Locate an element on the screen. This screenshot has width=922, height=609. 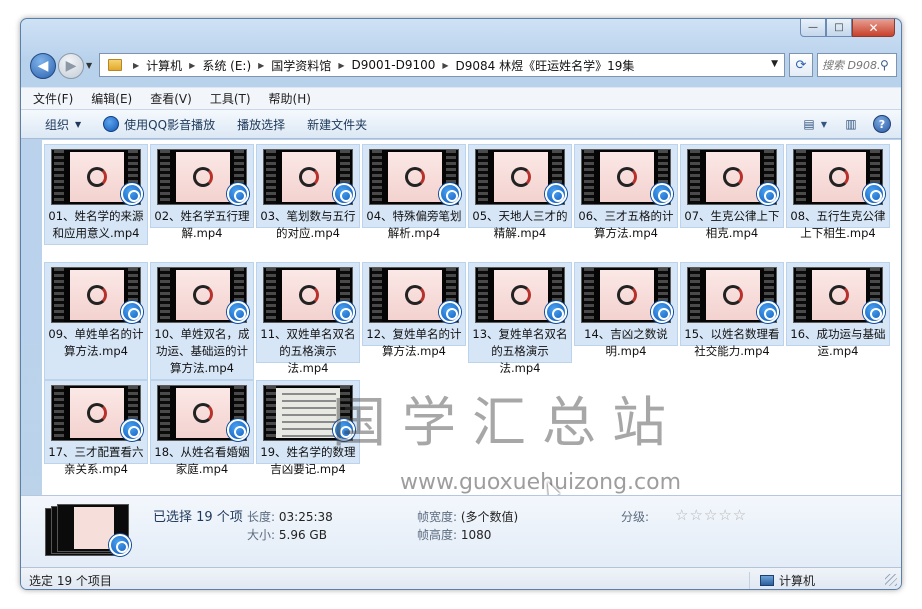
file-item: 12、复姓单名的计算方法.mp4 is located at coordinates (414, 310).